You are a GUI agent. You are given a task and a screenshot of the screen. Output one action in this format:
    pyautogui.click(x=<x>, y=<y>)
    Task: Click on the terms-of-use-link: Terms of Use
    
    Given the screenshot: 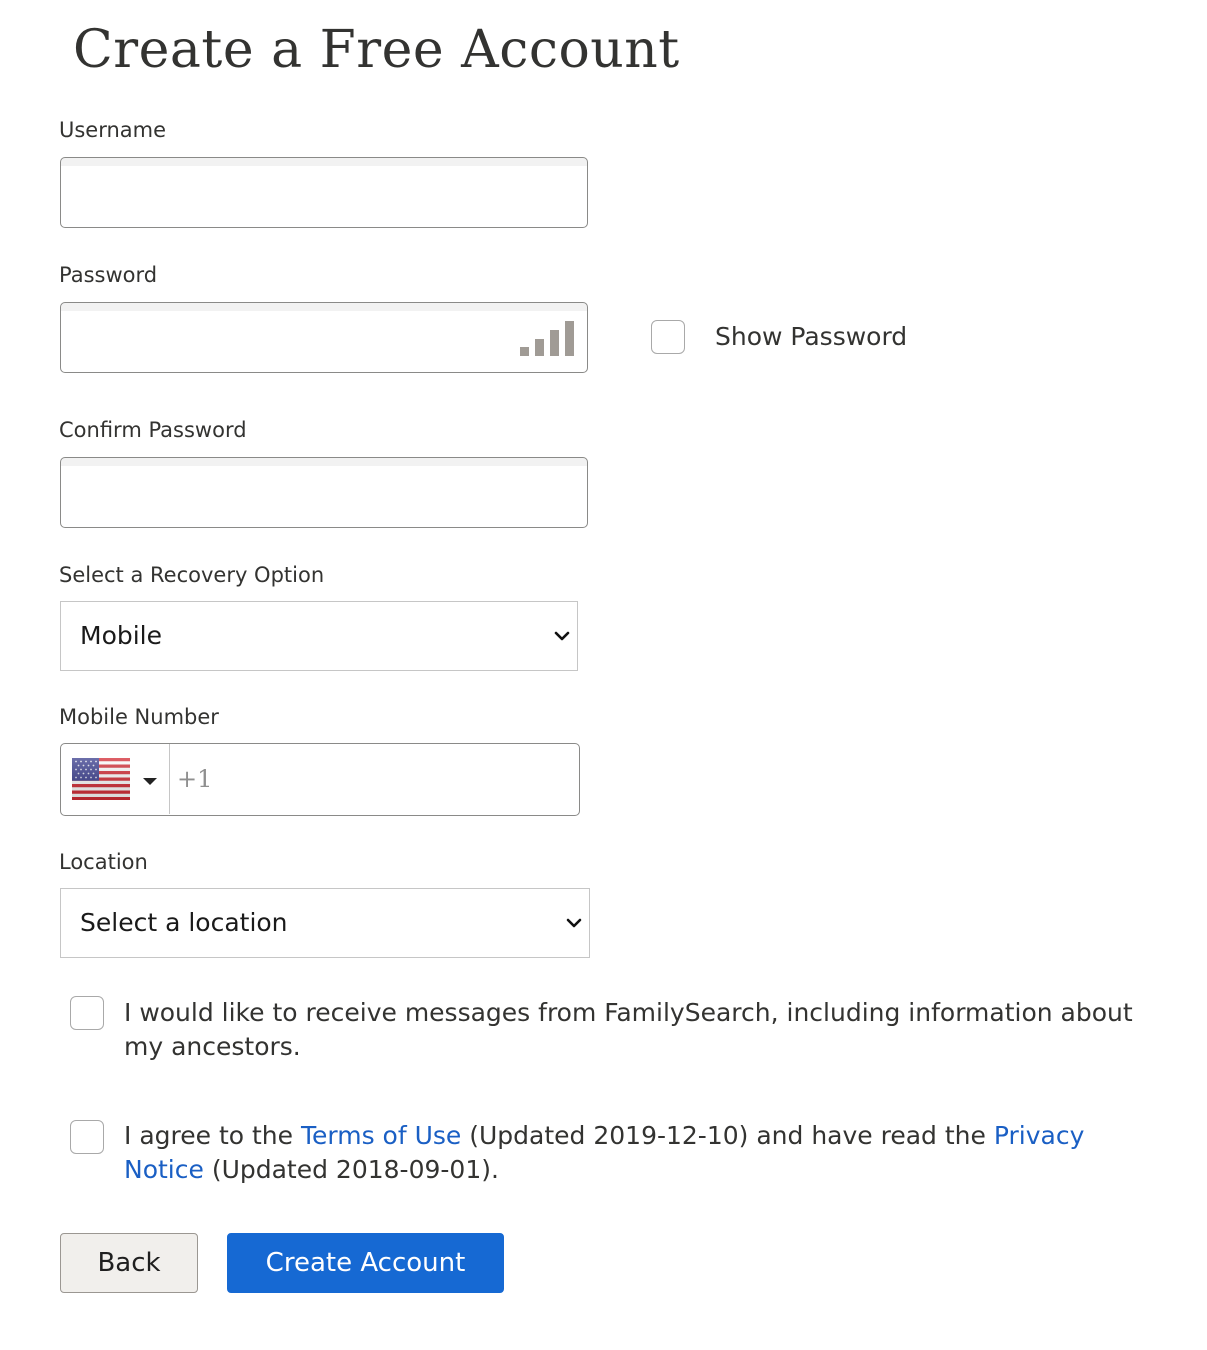 What is the action you would take?
    pyautogui.click(x=381, y=1135)
    